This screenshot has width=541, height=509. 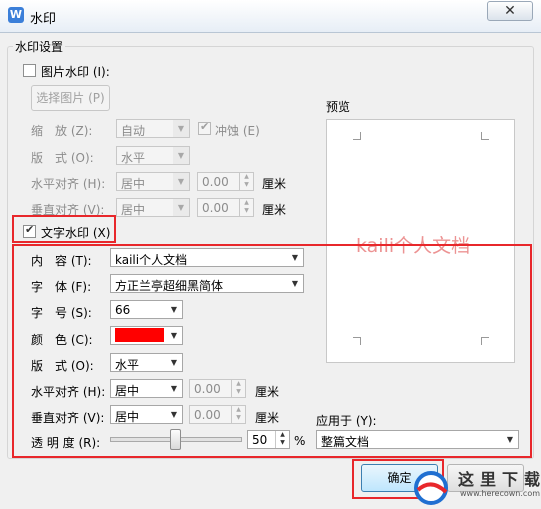 What do you see at coordinates (153, 207) in the screenshot?
I see `picture-valign-select: 居中 ▼` at bounding box center [153, 207].